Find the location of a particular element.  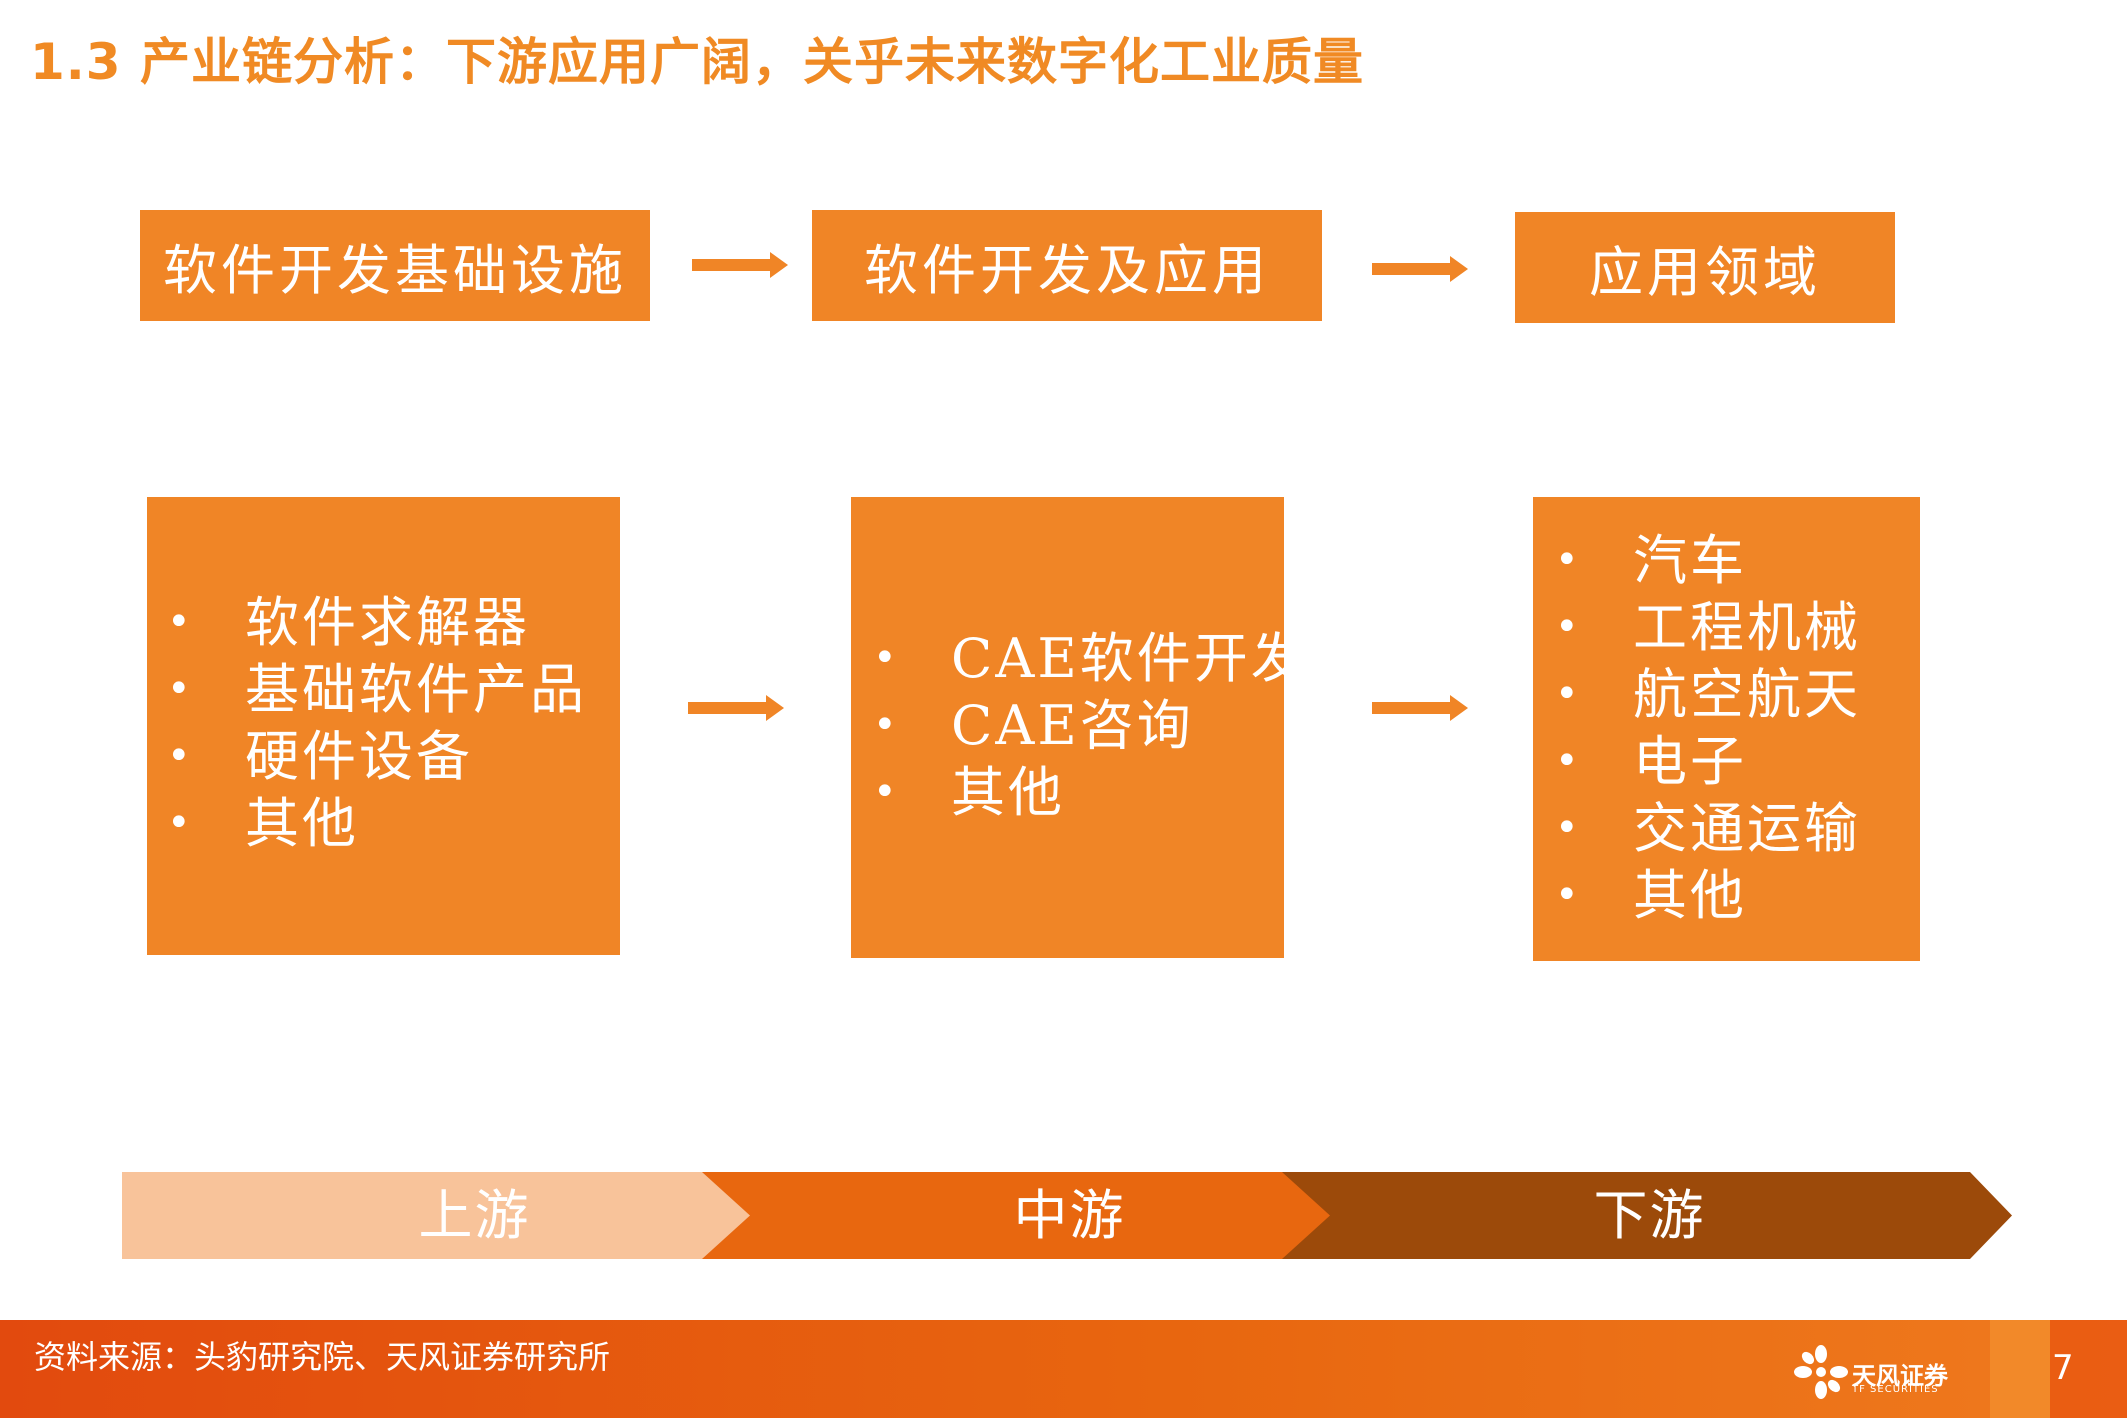

stage-header-label: 软件开发及应用 is located at coordinates (1067, 270).